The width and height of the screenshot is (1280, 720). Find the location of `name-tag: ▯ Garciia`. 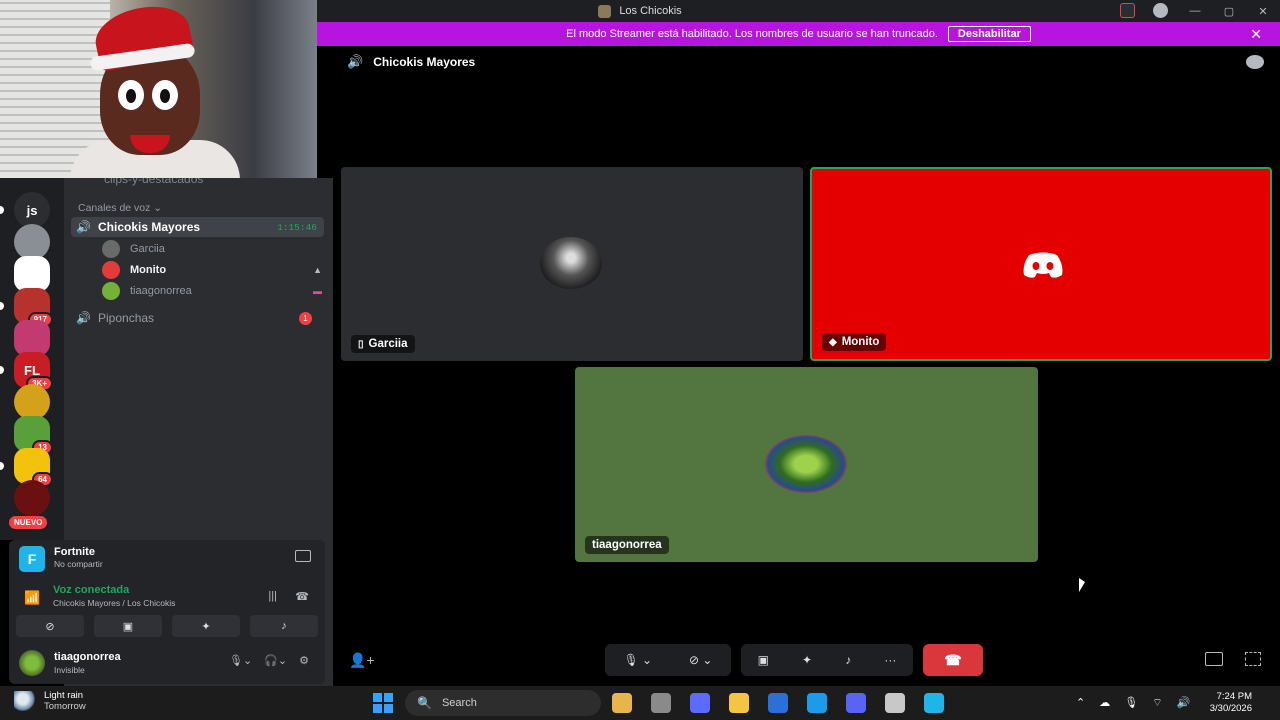

name-tag: ▯ Garciia is located at coordinates (383, 344).